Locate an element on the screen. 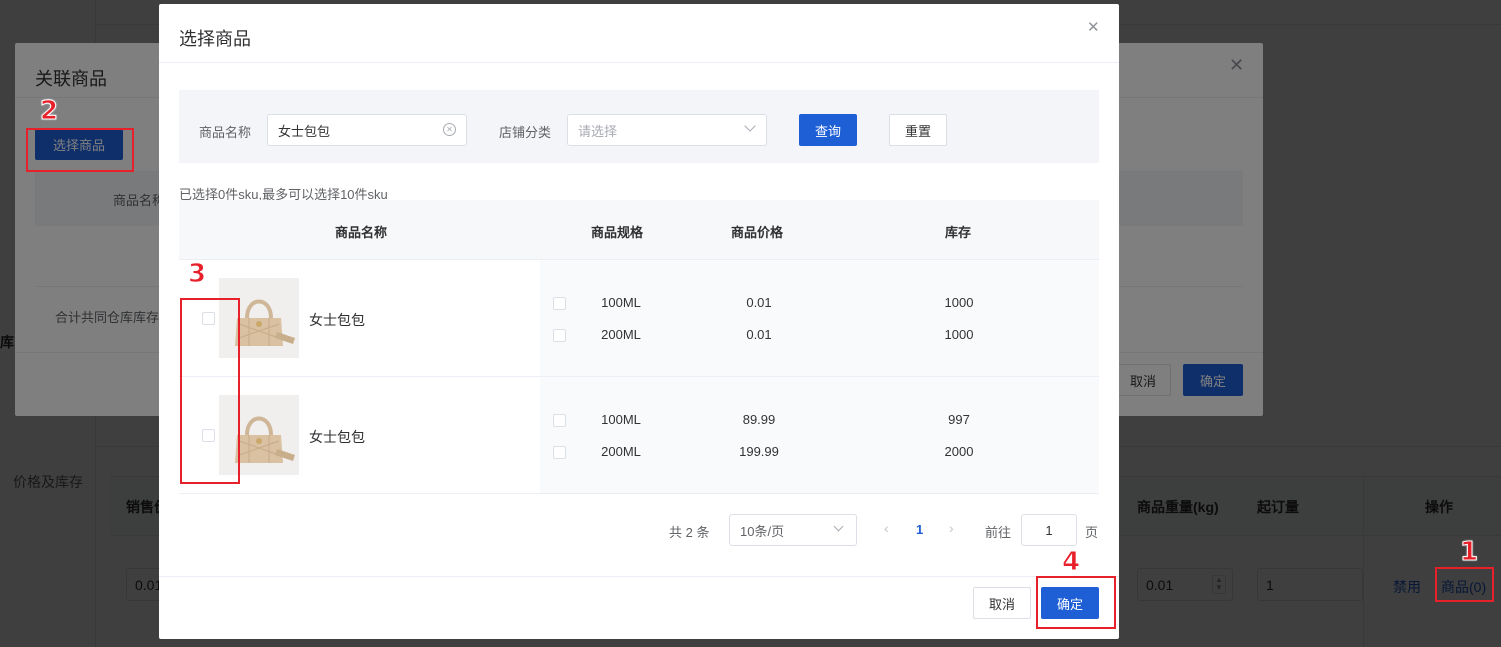 The width and height of the screenshot is (1501, 647). annotation-number-1: 1 is located at coordinates (1469, 552).